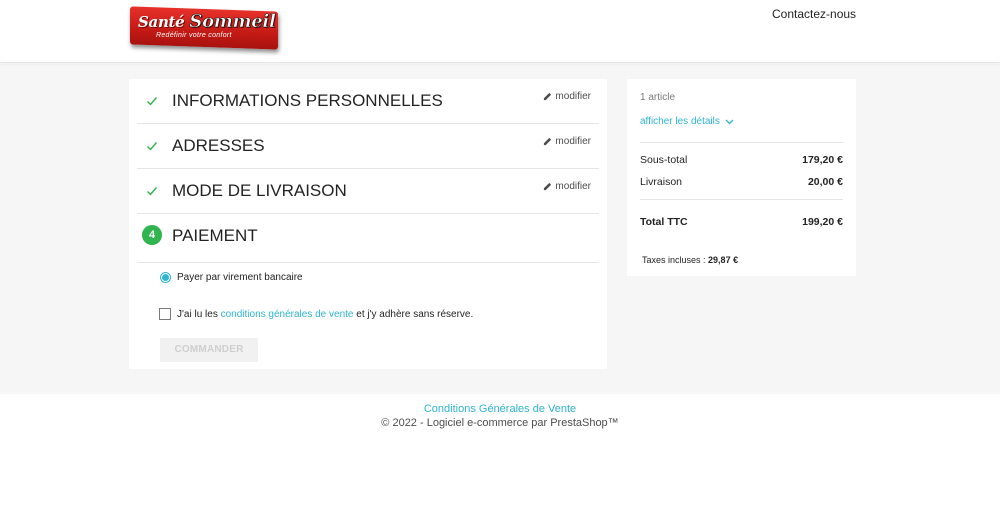 This screenshot has width=1000, height=515. What do you see at coordinates (368, 238) in the screenshot?
I see `step-payment: 4 Paiement` at bounding box center [368, 238].